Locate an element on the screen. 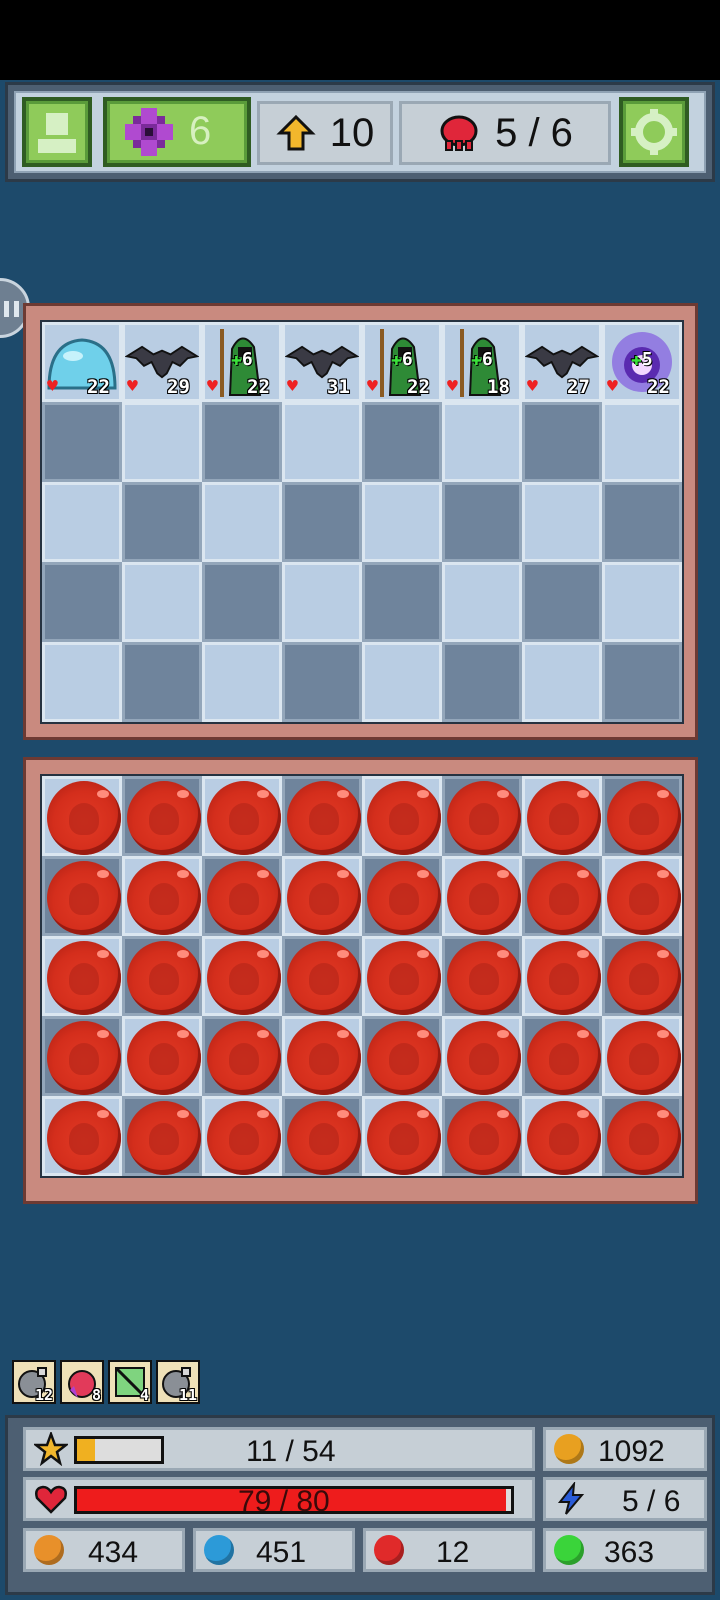 Image resolution: width=720 pixels, height=1600 pixels. enemy-slot: ✚6 ♥ 18 is located at coordinates (482, 362).